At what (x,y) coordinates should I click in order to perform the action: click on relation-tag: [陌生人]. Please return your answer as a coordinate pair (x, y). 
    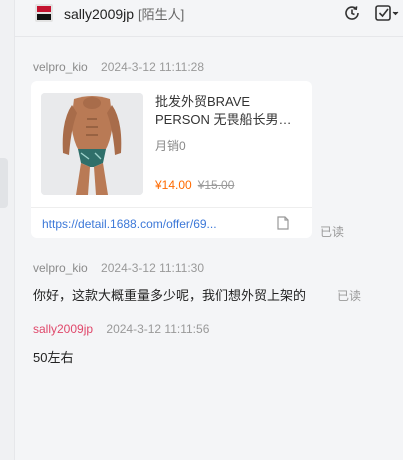
    Looking at the image, I should click on (161, 14).